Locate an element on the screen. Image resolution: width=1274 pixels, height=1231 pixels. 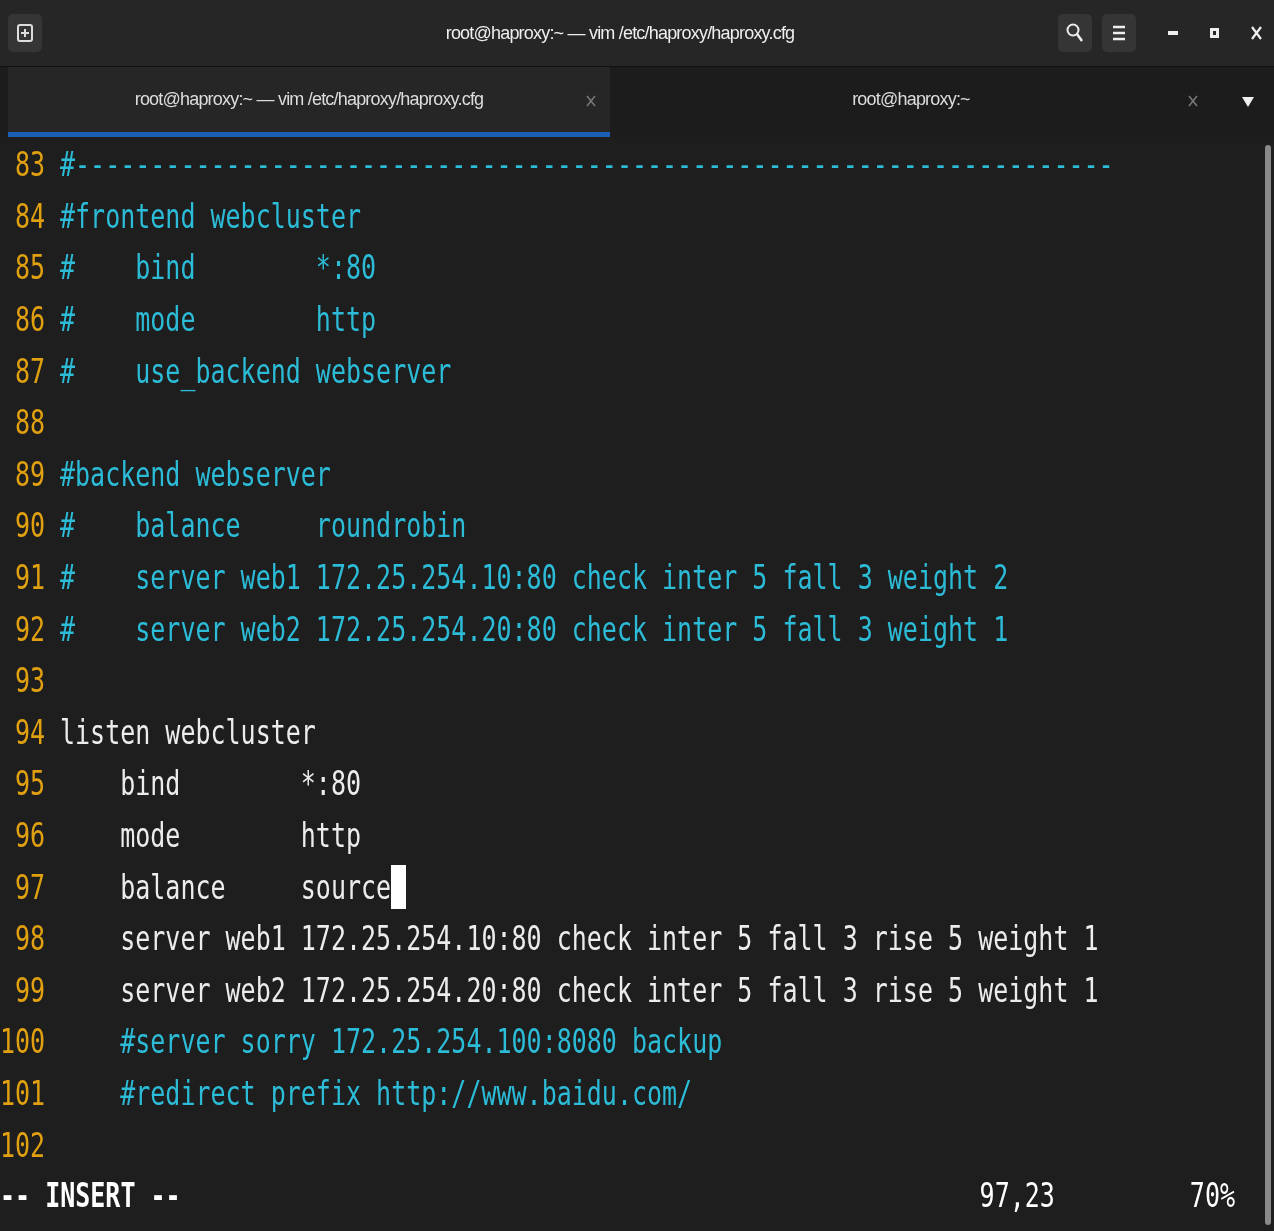
code-line: # server web2 172.25.254.20:80 check inter 5 fall 3 weight 1 is located at coordinates (534, 629).